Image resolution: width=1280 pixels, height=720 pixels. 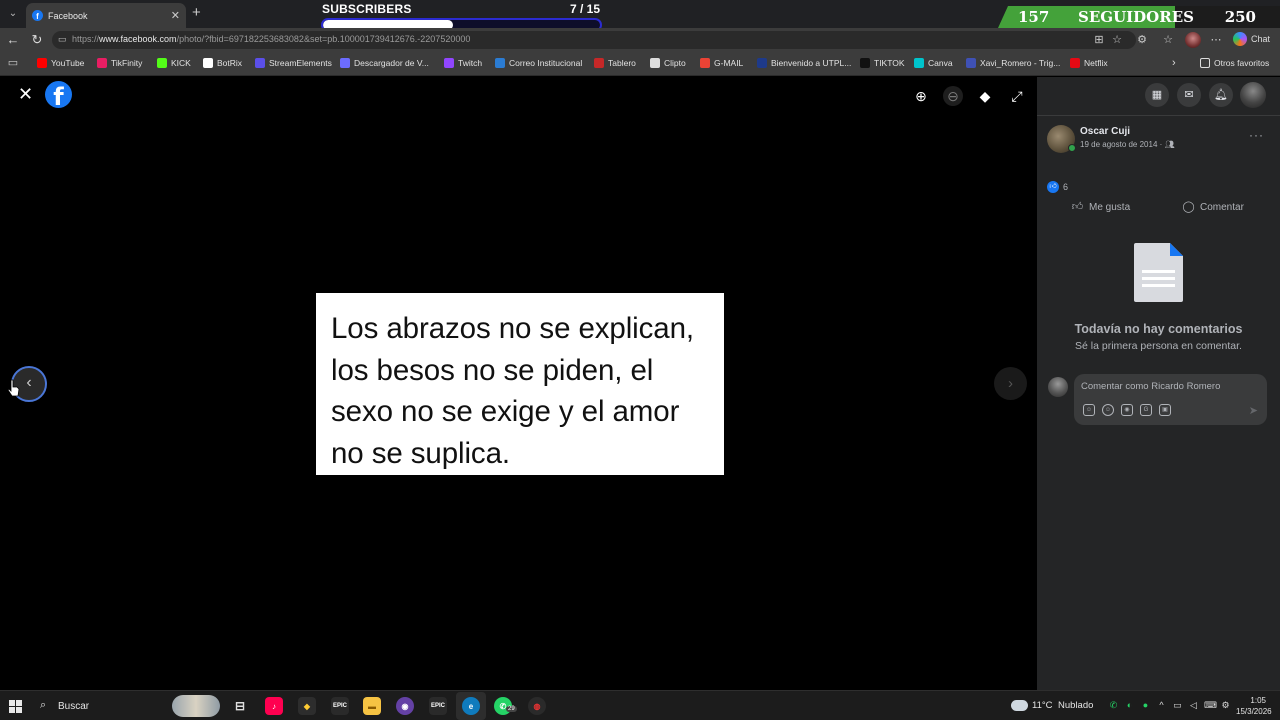 I want to click on more-options-icon: ···, so click(x=1256, y=135).